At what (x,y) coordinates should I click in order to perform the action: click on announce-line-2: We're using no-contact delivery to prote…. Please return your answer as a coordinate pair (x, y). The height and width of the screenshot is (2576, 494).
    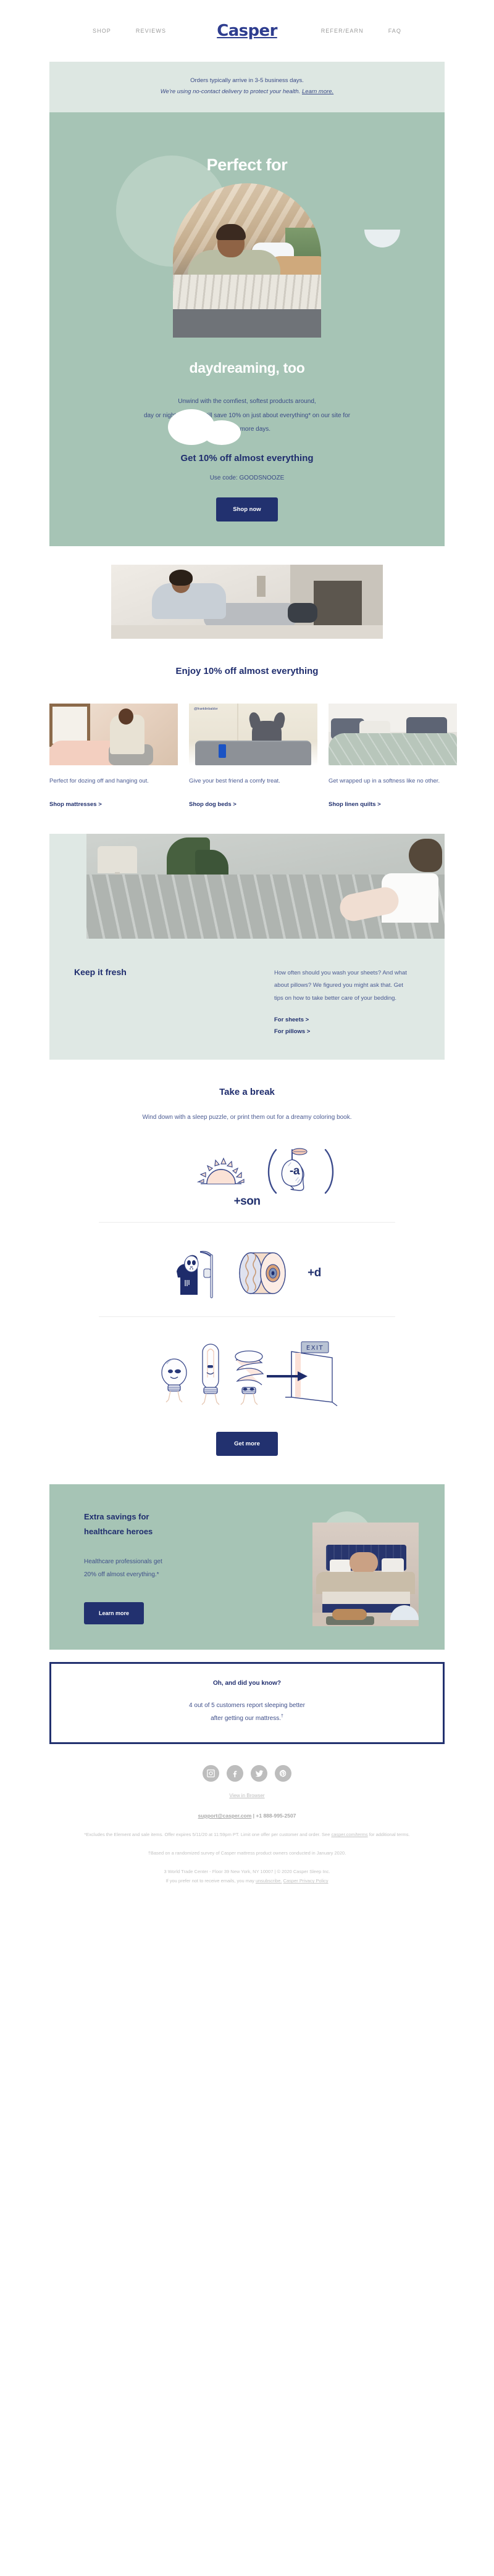
    Looking at the image, I should click on (247, 92).